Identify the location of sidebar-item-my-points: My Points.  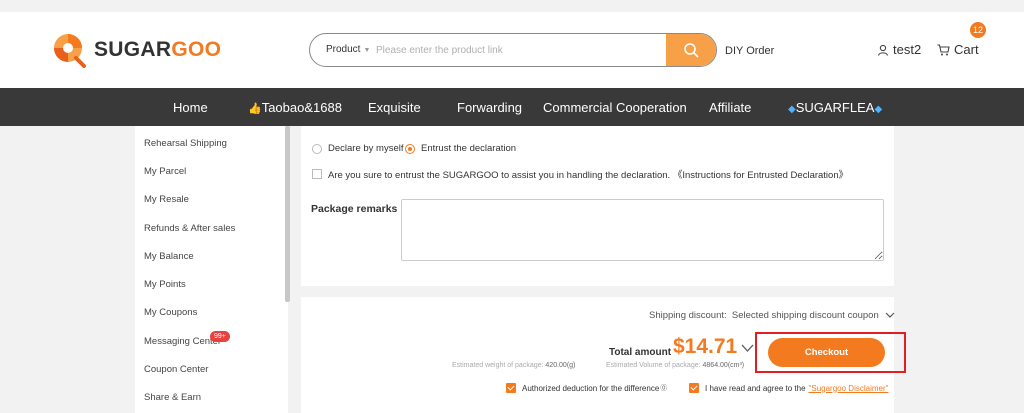
(165, 284).